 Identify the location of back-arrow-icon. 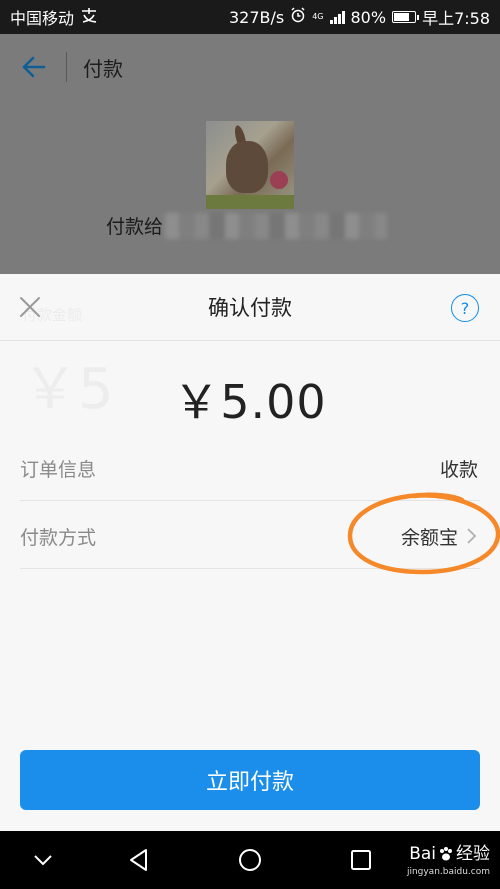
(34, 67).